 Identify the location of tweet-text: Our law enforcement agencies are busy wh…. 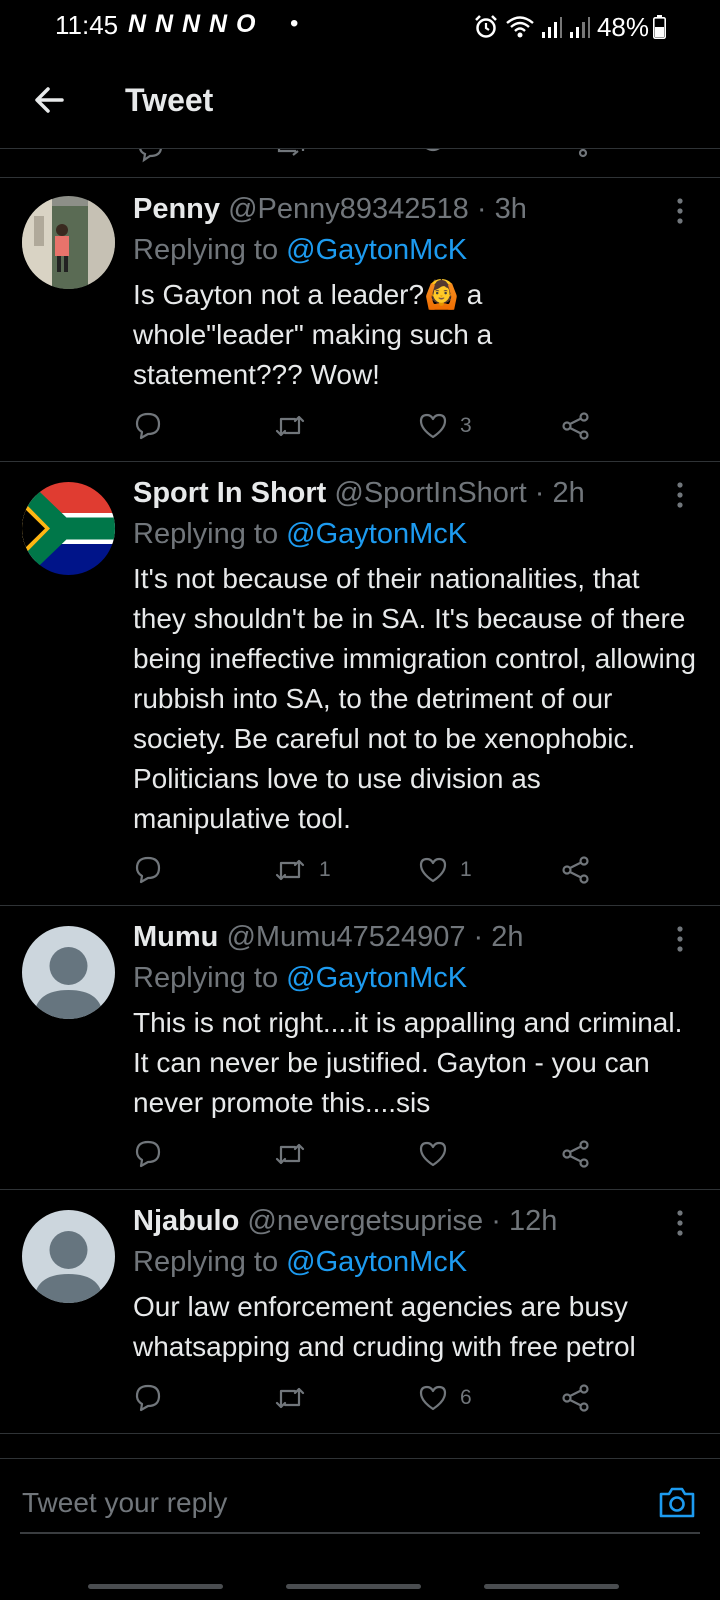
(384, 1326).